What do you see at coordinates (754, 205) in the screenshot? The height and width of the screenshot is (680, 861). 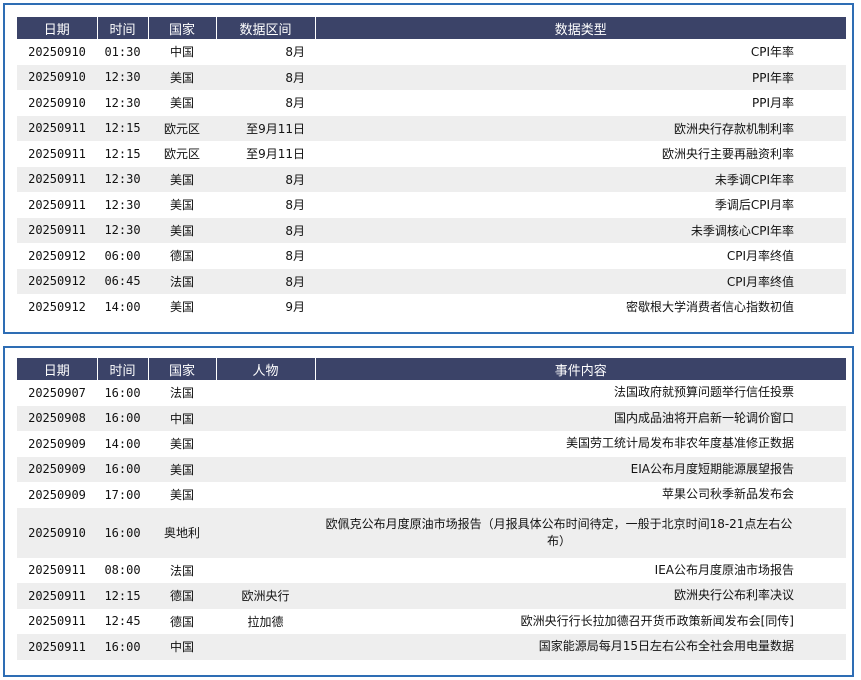 I see `cell-data-type: 季调后CPI月率` at bounding box center [754, 205].